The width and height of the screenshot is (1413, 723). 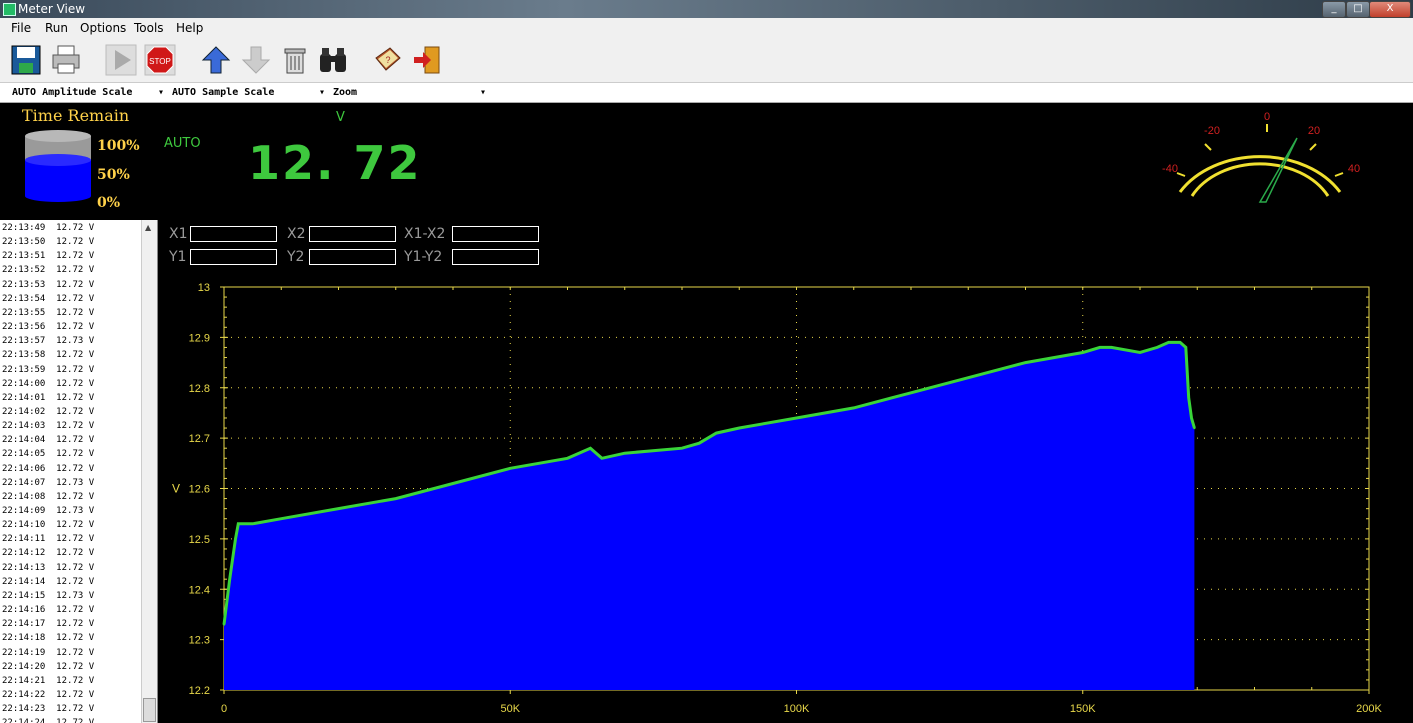 I want to click on maximize-button: □, so click(x=1358, y=9).